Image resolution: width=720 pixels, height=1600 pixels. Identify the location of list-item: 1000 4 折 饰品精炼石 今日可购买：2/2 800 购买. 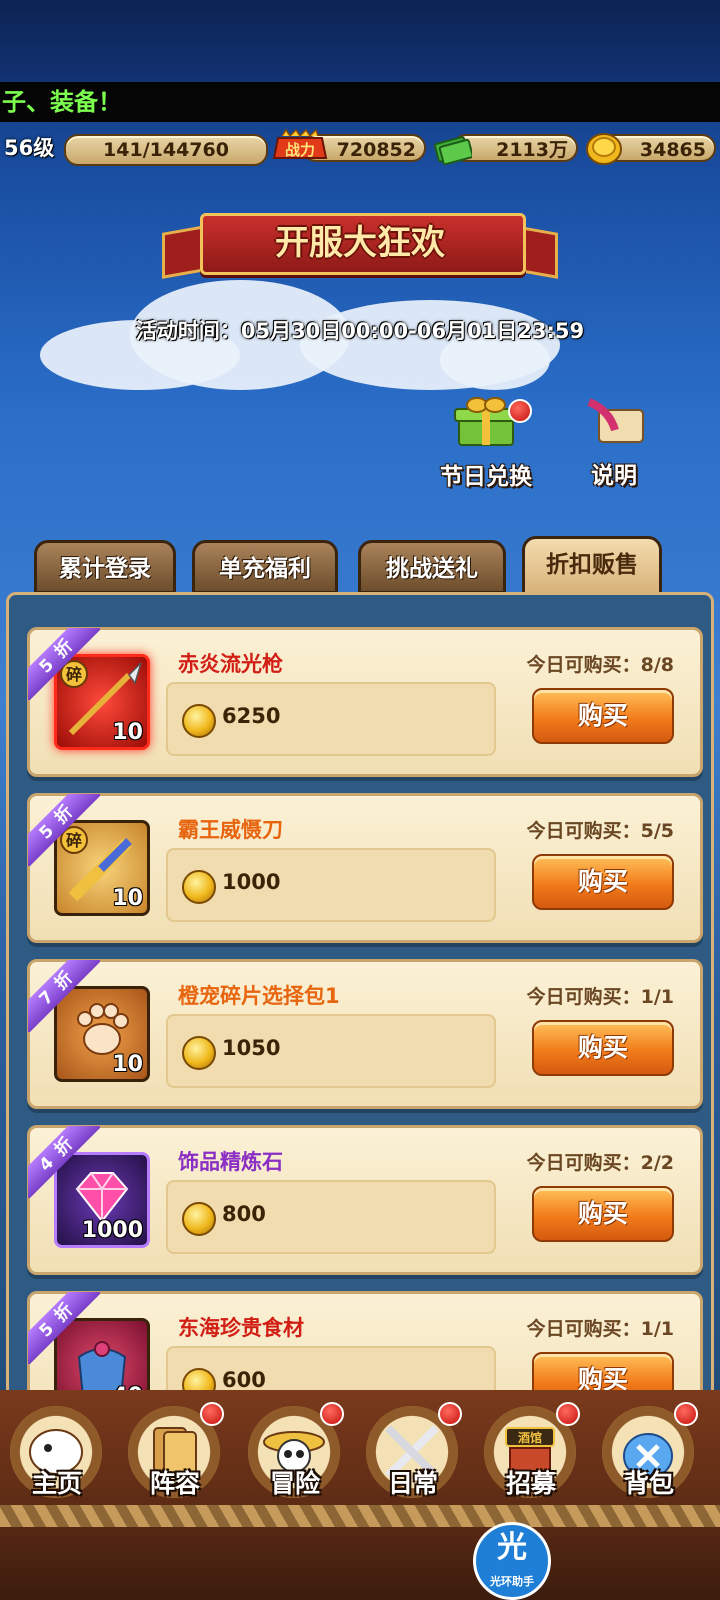
(365, 1200).